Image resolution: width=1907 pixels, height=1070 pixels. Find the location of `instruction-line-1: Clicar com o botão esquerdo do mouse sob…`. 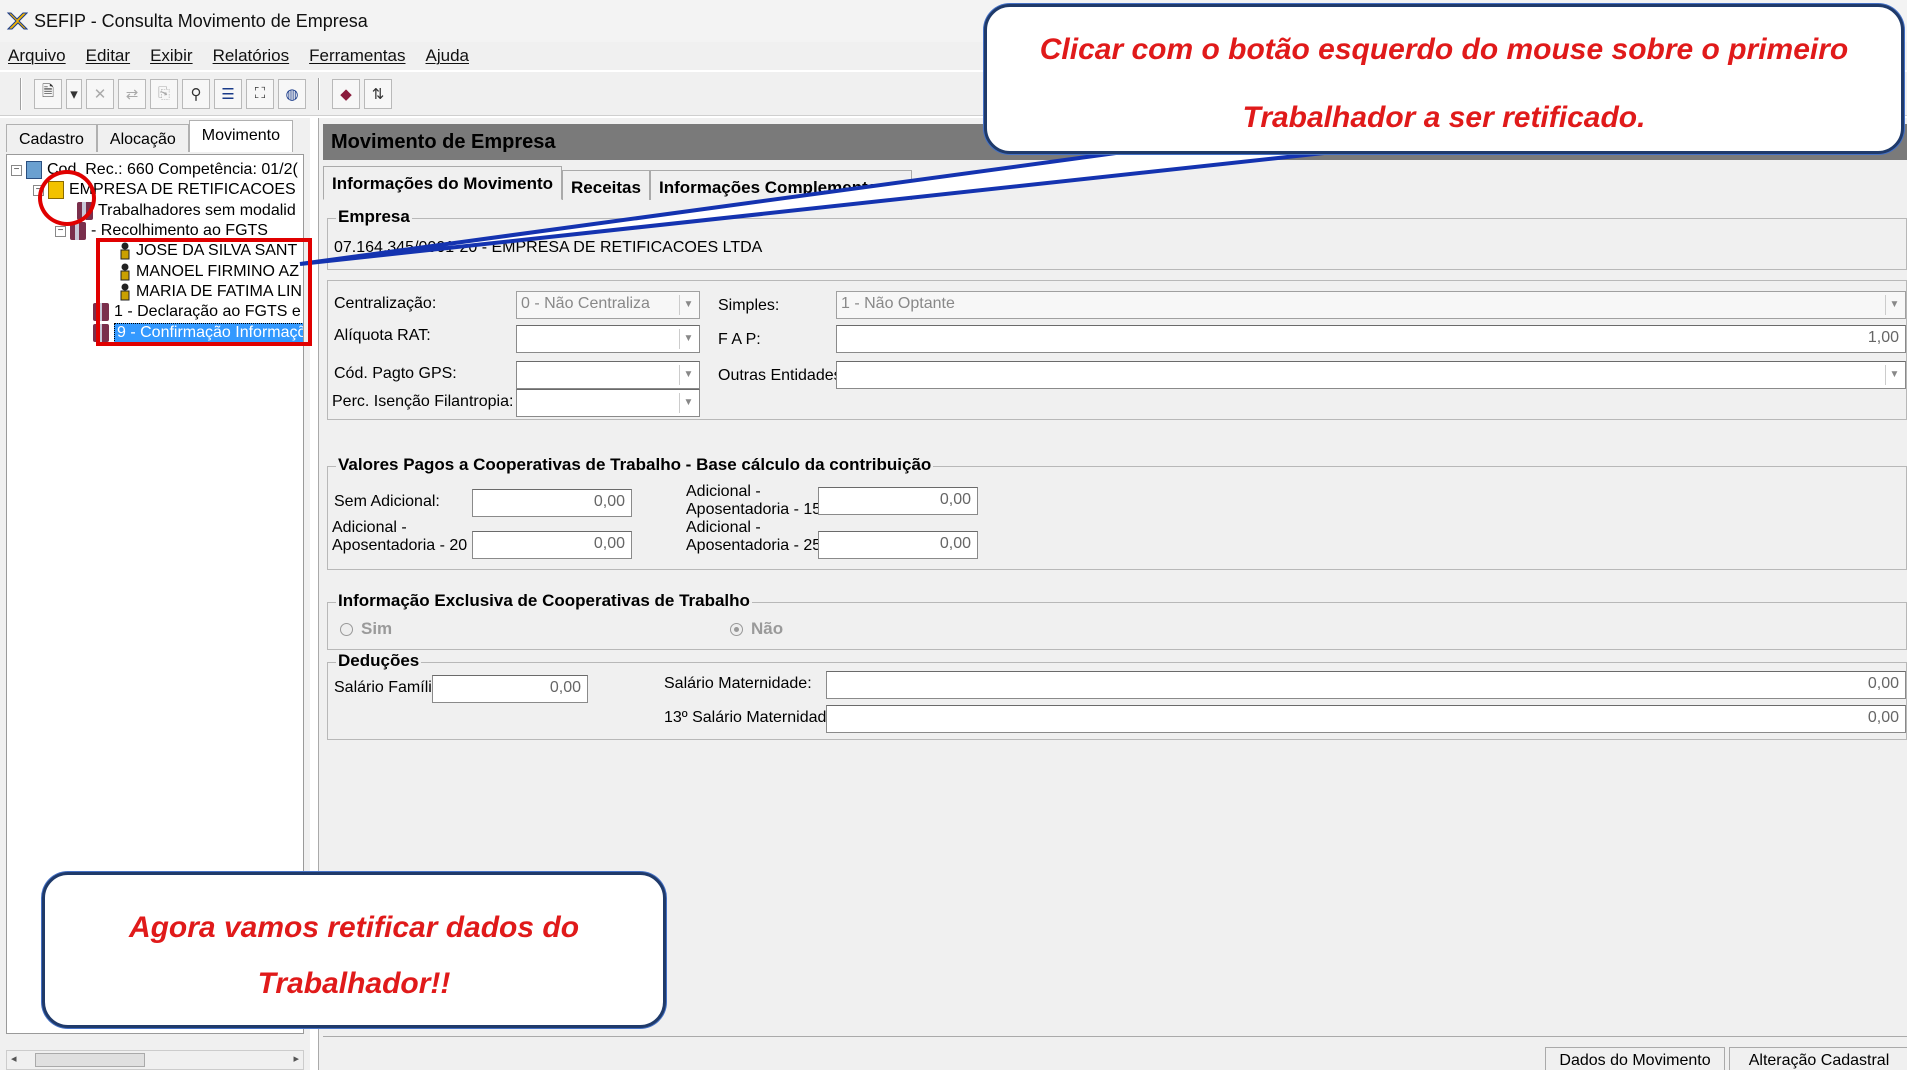

instruction-line-1: Clicar com o botão esquerdo do mouse sob… is located at coordinates (1444, 49).